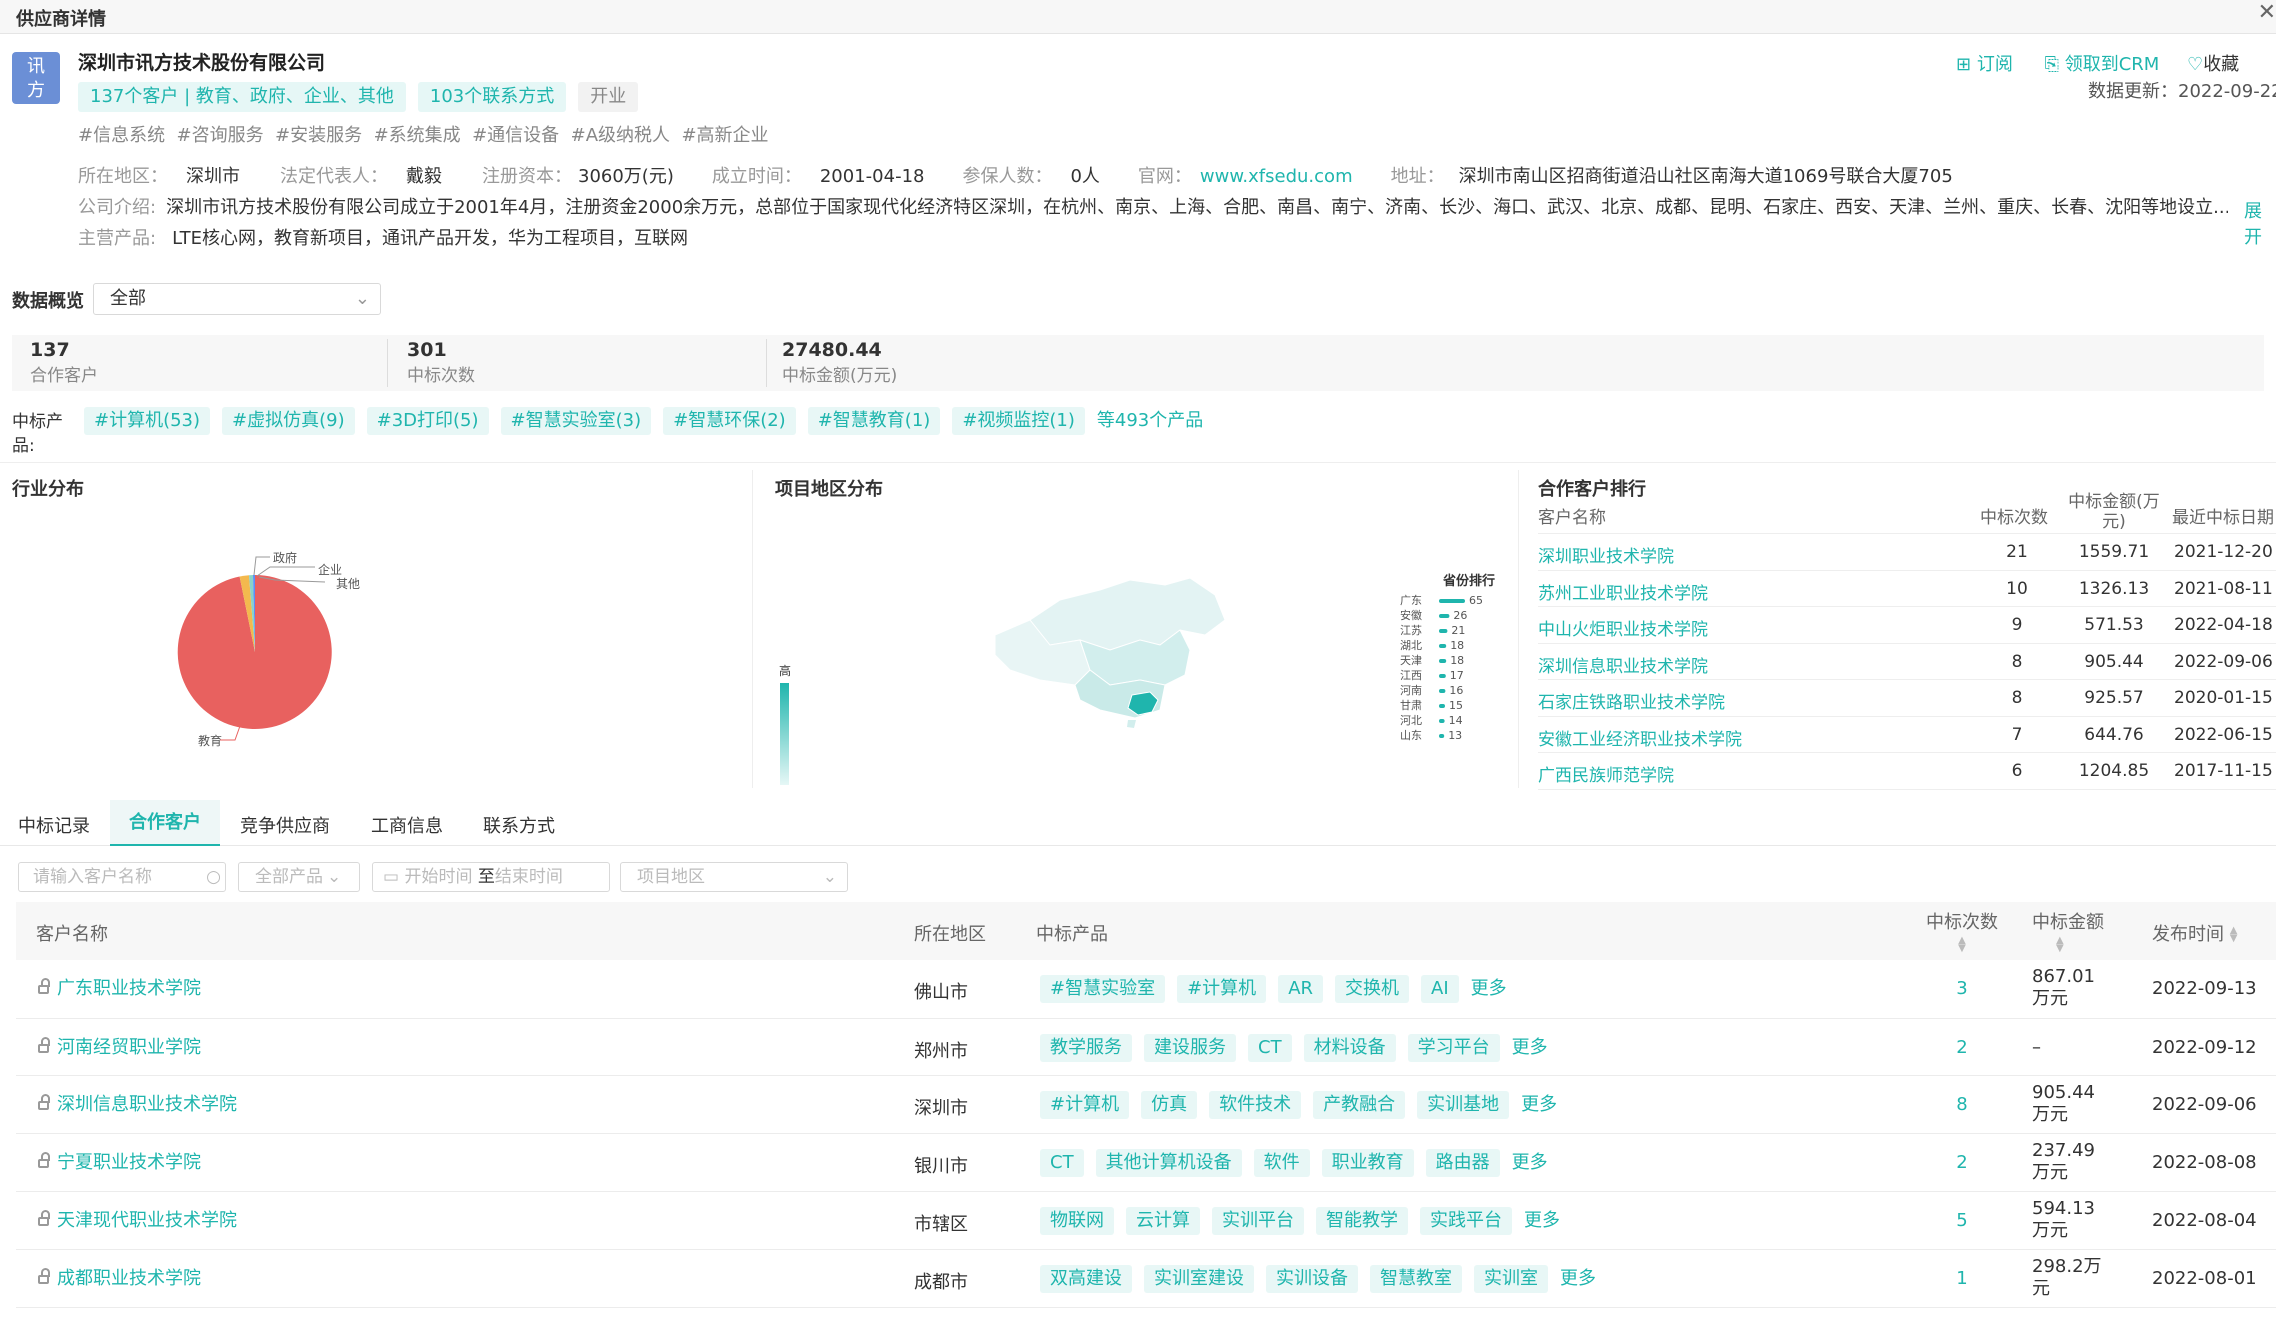 This screenshot has height=1324, width=2276. Describe the element at coordinates (1511, 1279) in the screenshot. I see `product-tag: 实训室` at that location.